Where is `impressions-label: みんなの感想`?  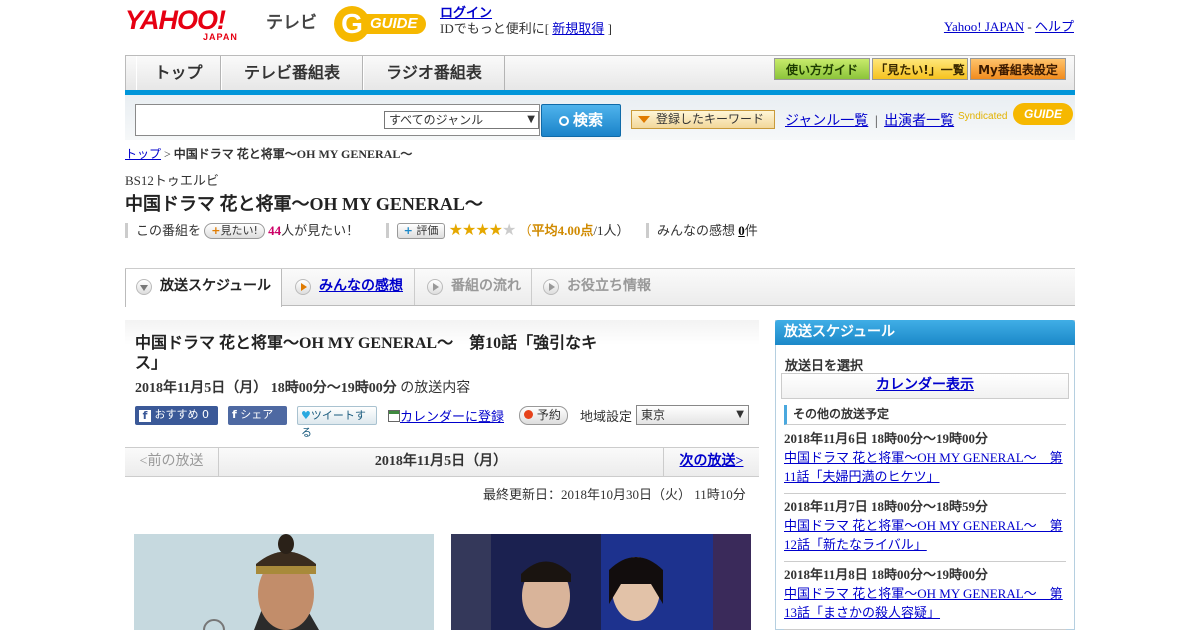 impressions-label: みんなの感想 is located at coordinates (691, 230).